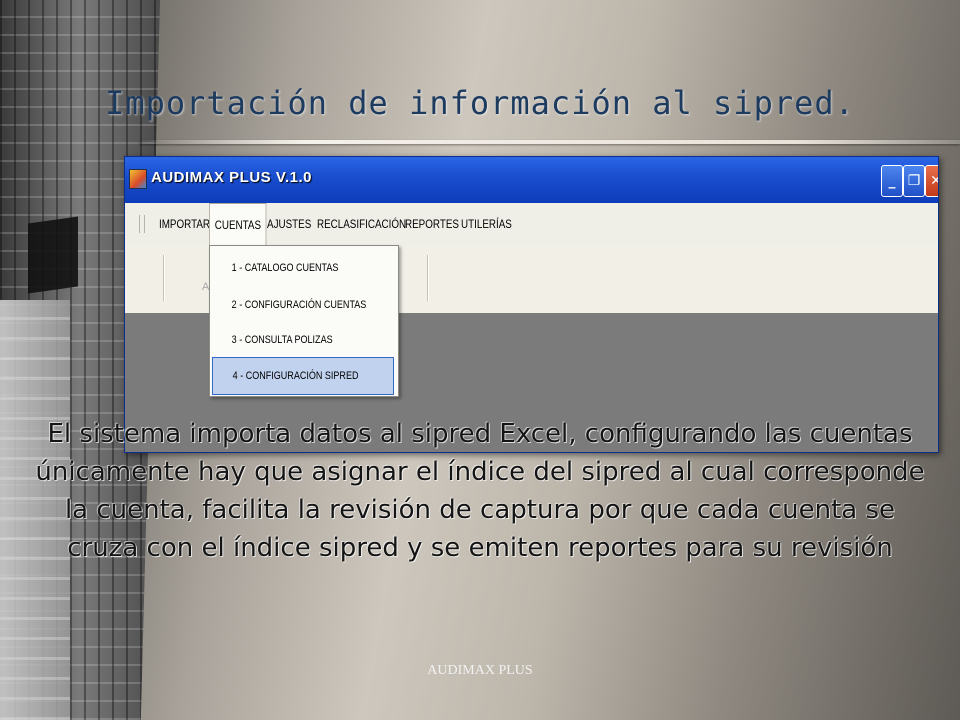  Describe the element at coordinates (914, 181) in the screenshot. I see `restore-button: ❐` at that location.